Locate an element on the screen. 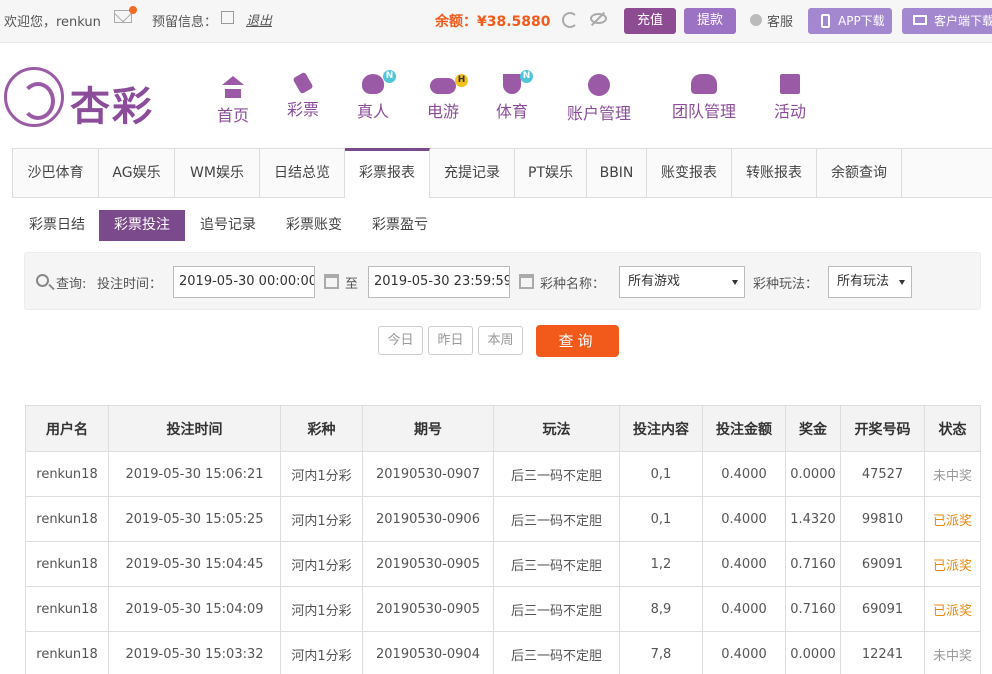 The height and width of the screenshot is (674, 992). app-download-button: APP下载 is located at coordinates (850, 21).